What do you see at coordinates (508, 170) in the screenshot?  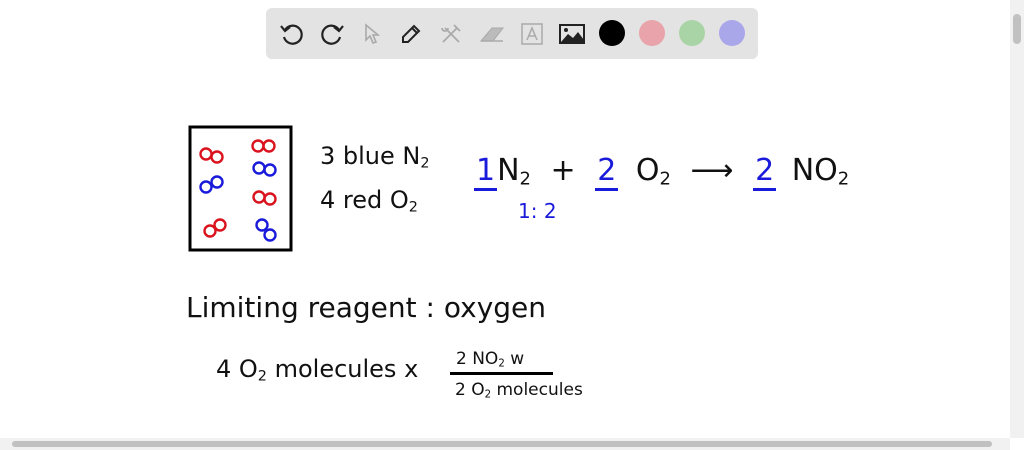 I see `n2-formula: N` at bounding box center [508, 170].